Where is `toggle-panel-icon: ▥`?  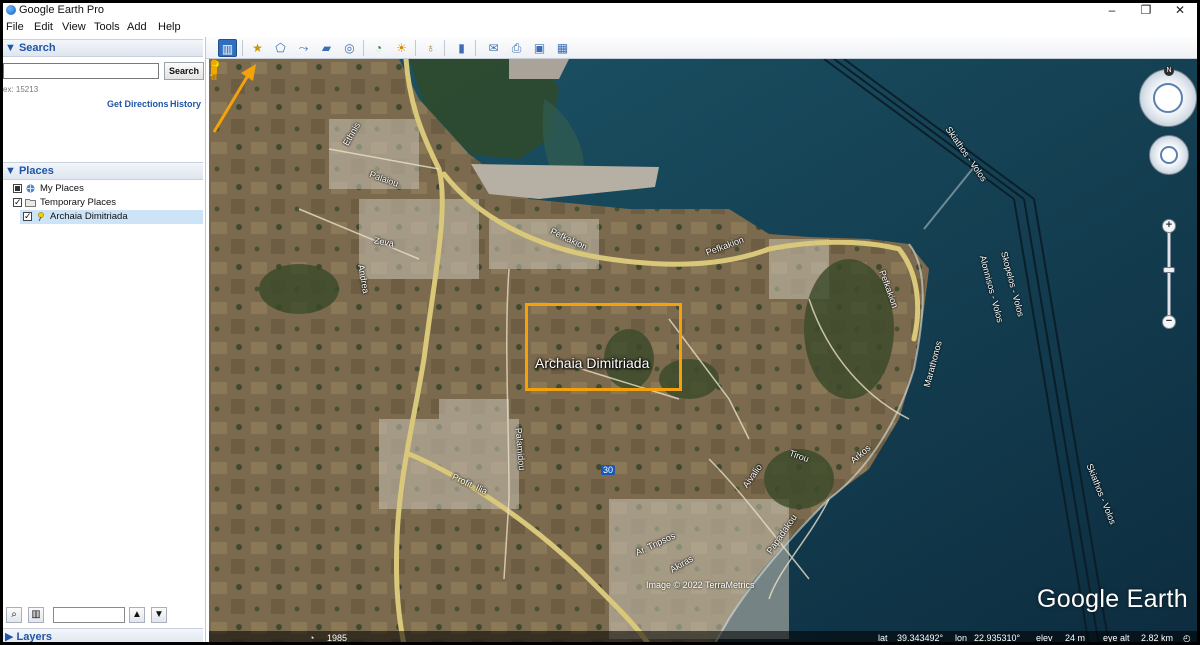 toggle-panel-icon: ▥ is located at coordinates (36, 615).